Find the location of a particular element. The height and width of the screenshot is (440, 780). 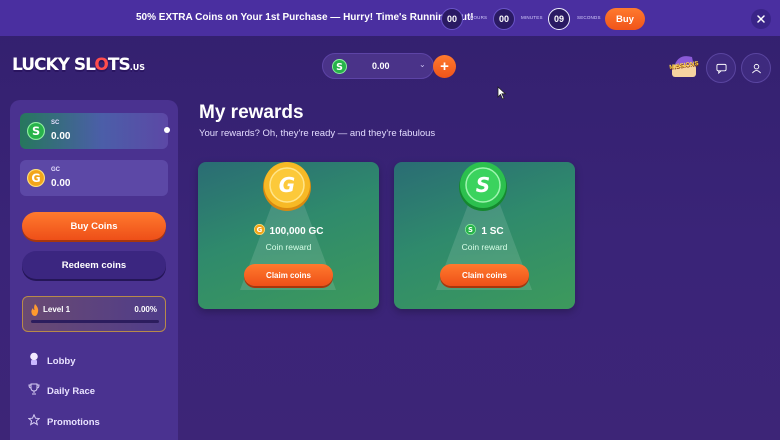

level-percent: 0.00% is located at coordinates (145, 309).